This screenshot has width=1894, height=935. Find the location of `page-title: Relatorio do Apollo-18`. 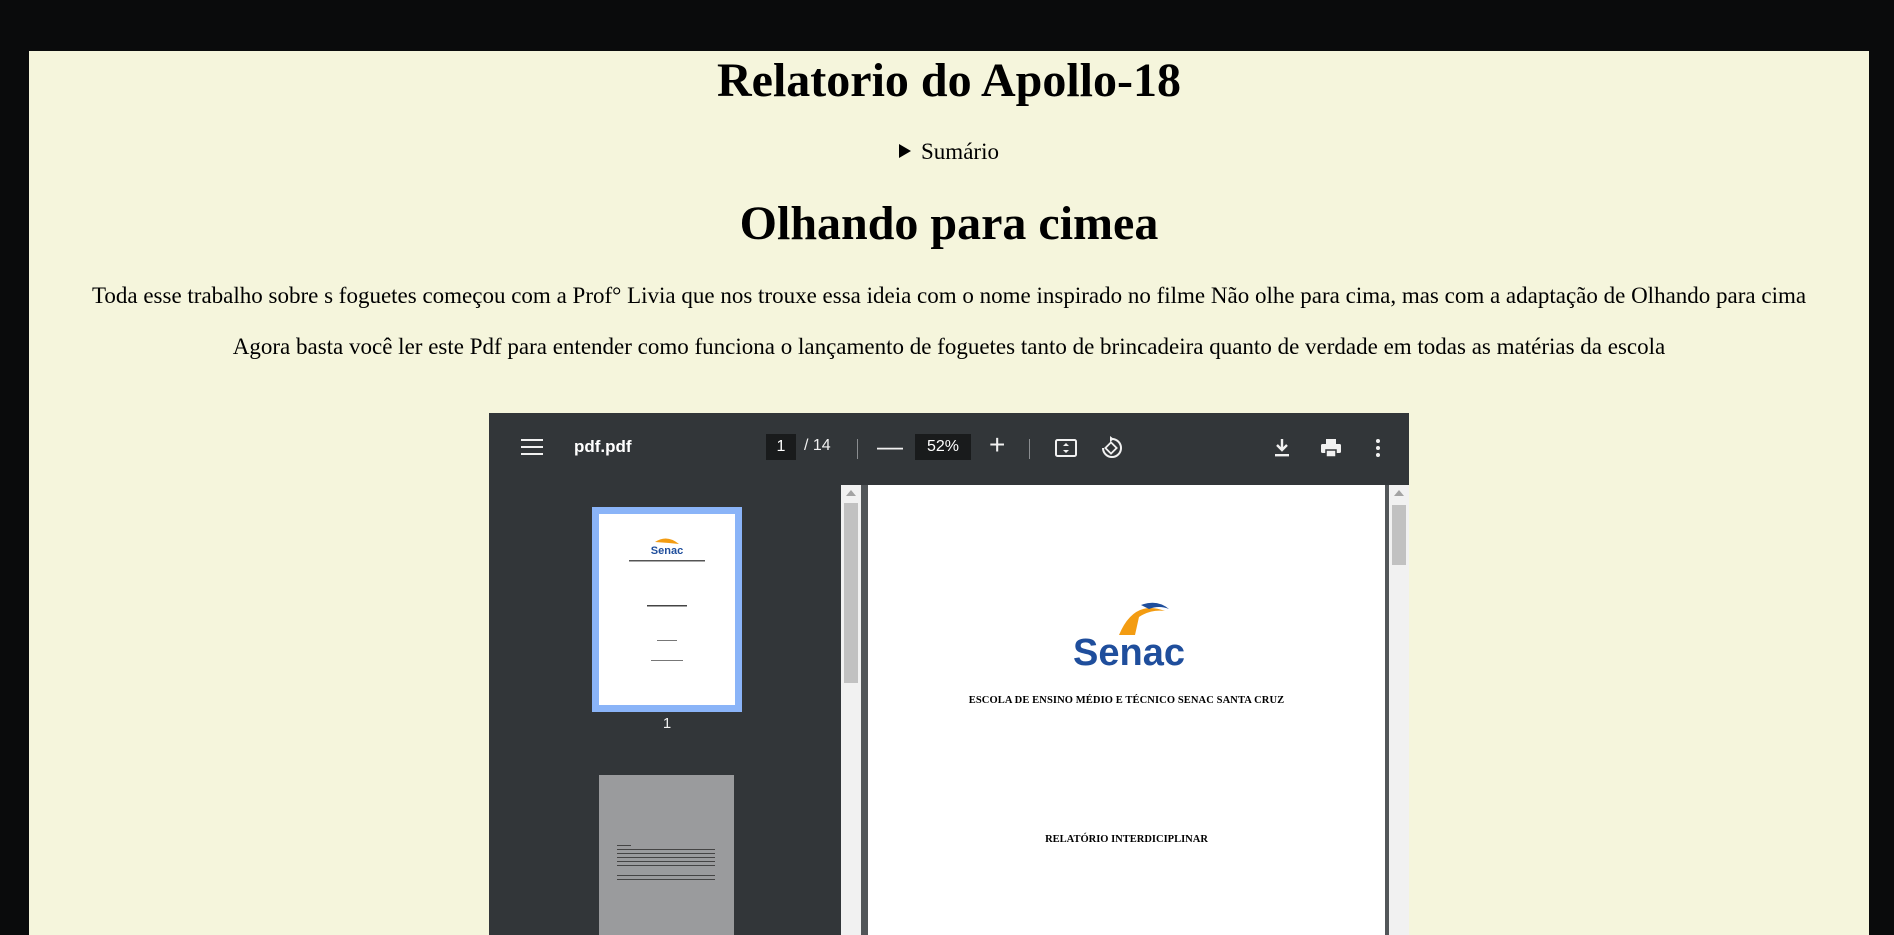

page-title: Relatorio do Apollo-18 is located at coordinates (949, 80).